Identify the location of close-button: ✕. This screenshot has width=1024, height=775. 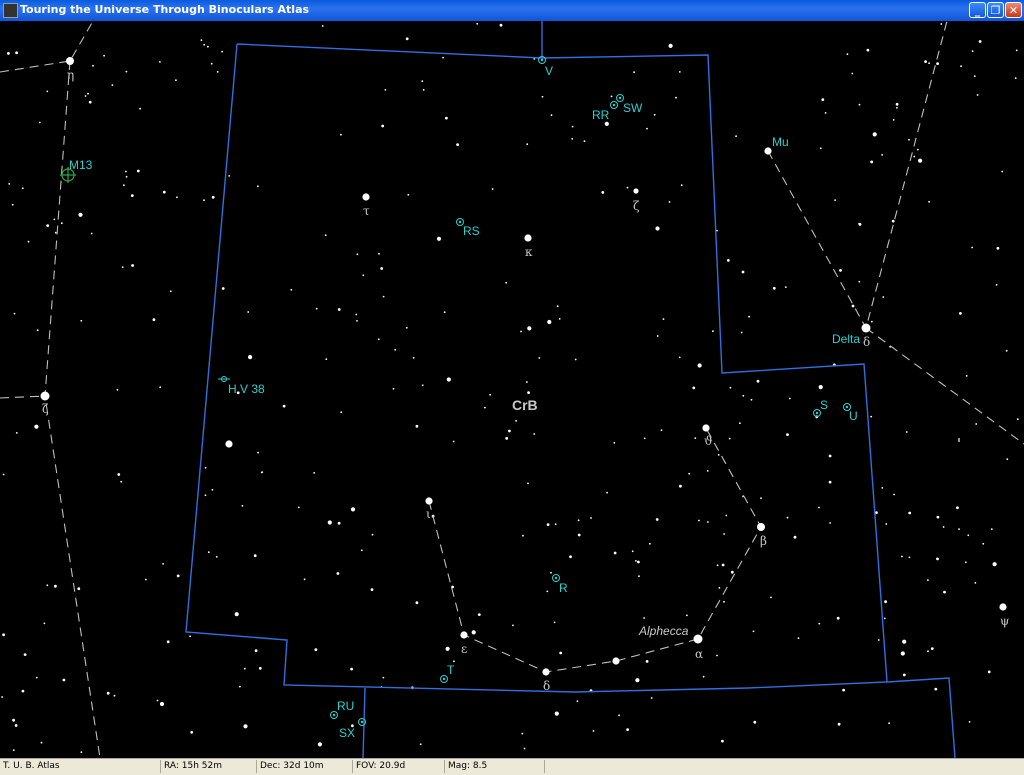
(1013, 10).